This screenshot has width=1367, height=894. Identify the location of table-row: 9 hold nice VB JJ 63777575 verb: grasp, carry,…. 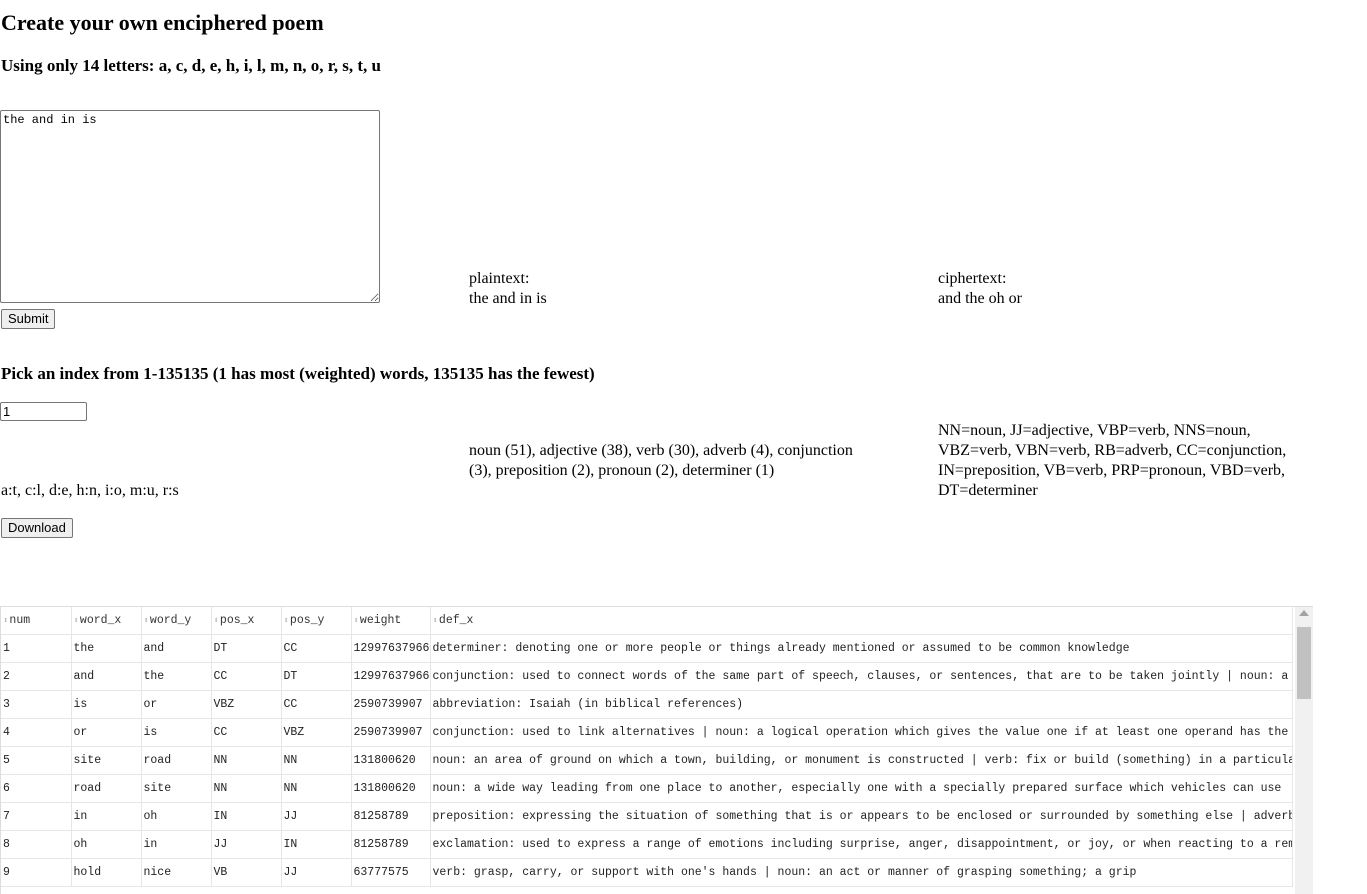
(647, 872).